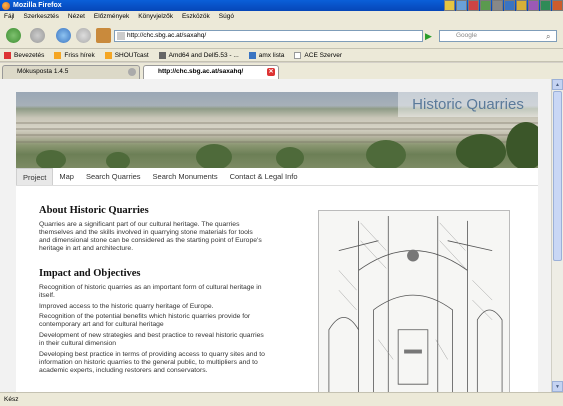  Describe the element at coordinates (298, 55) in the screenshot. I see `page-icon` at that location.